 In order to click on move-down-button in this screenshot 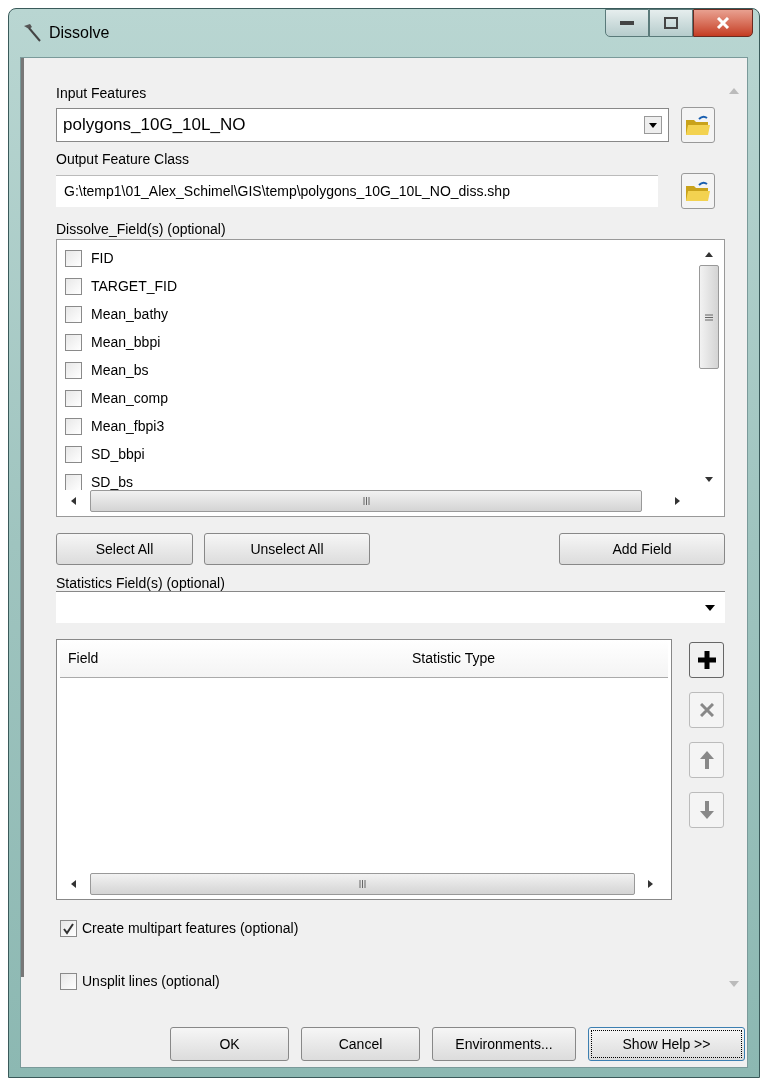, I will do `click(706, 810)`.